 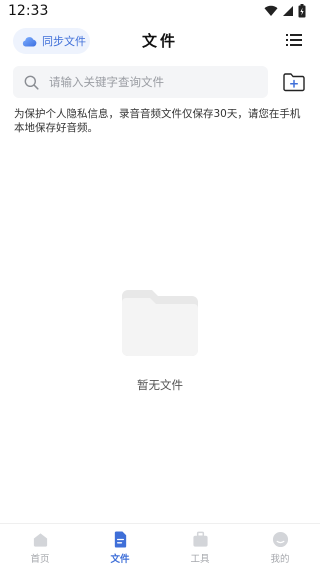 What do you see at coordinates (64, 41) in the screenshot?
I see `sync-files-label: 同步文件` at bounding box center [64, 41].